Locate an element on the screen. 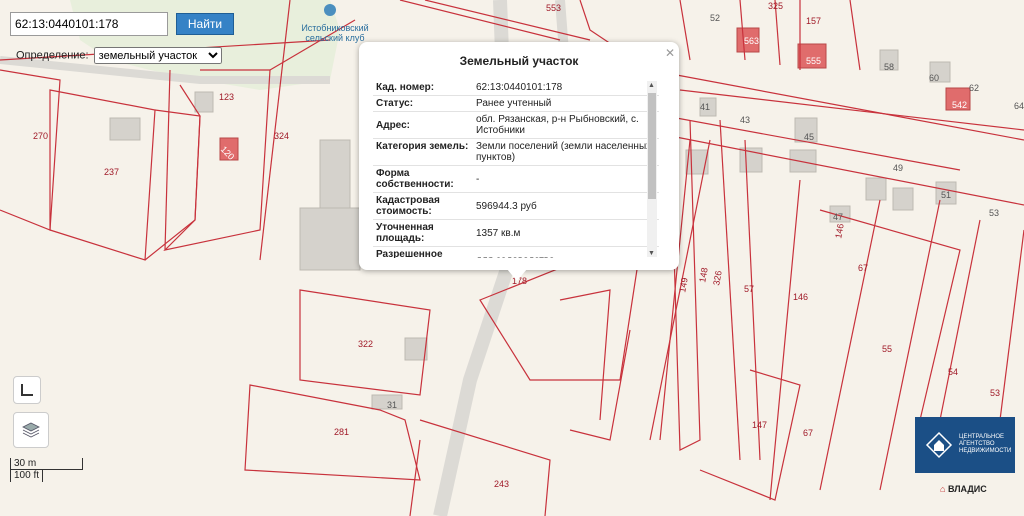 This screenshot has height=516, width=1024. table-row: Кадастровая стоимость: 596944.3 руб is located at coordinates (516, 206).